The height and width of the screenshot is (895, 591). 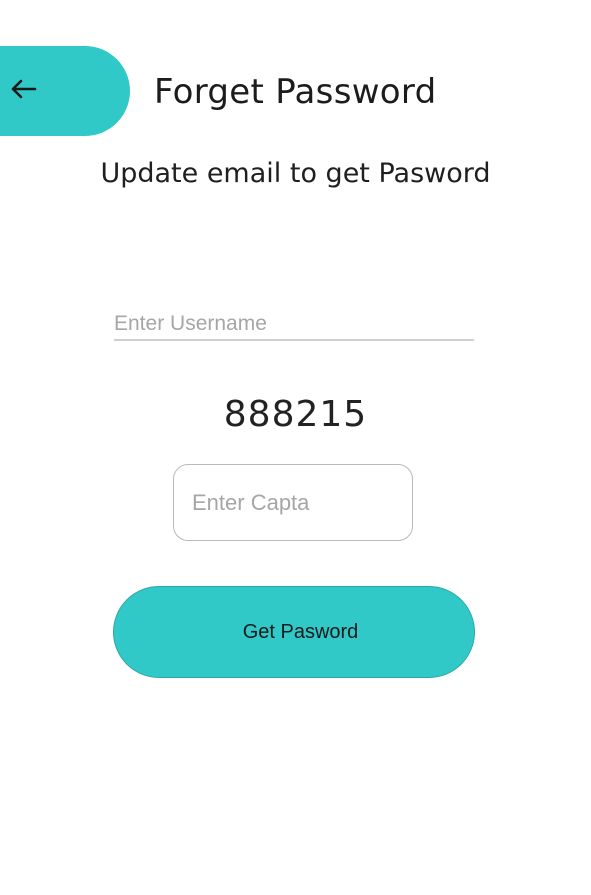 I want to click on username-field, so click(x=294, y=324).